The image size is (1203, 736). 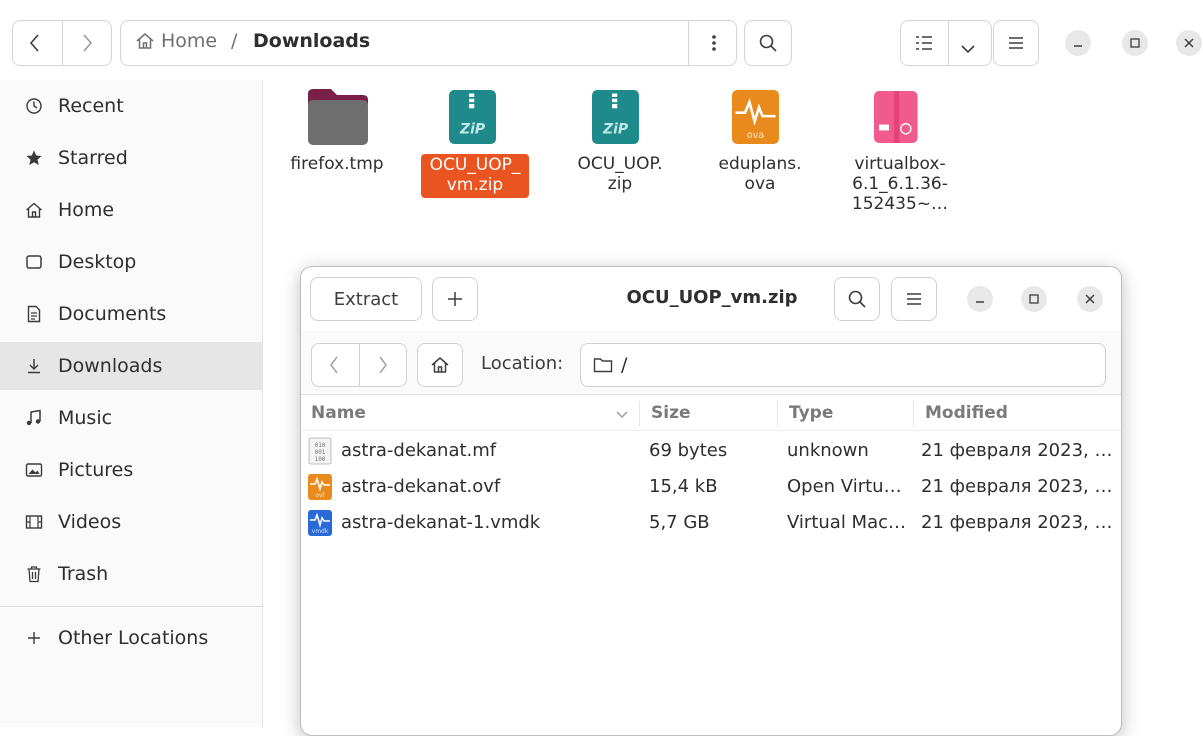 What do you see at coordinates (311, 41) in the screenshot?
I see `breadcrumb-current: Downloads` at bounding box center [311, 41].